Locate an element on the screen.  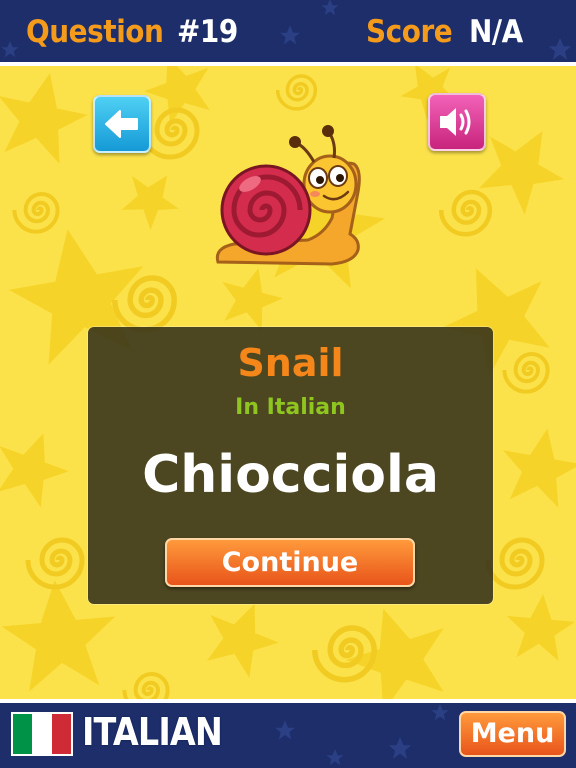
top-bar: Question #19 Score N/A is located at coordinates (288, 33).